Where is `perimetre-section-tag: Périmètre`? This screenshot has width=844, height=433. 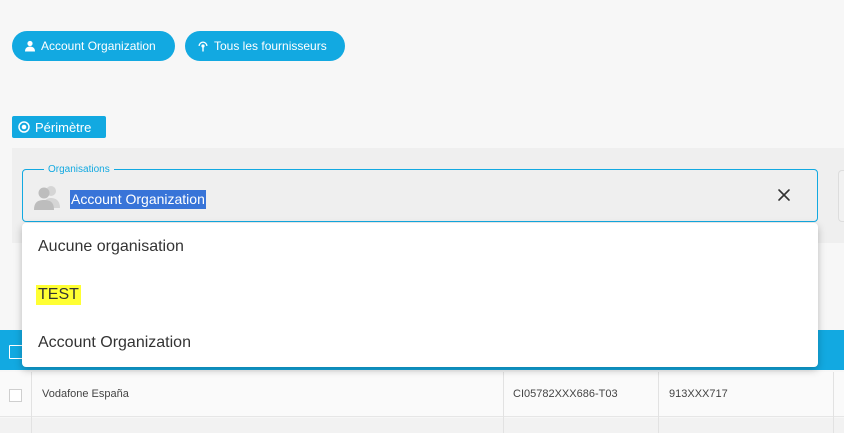 perimetre-section-tag: Périmètre is located at coordinates (59, 127).